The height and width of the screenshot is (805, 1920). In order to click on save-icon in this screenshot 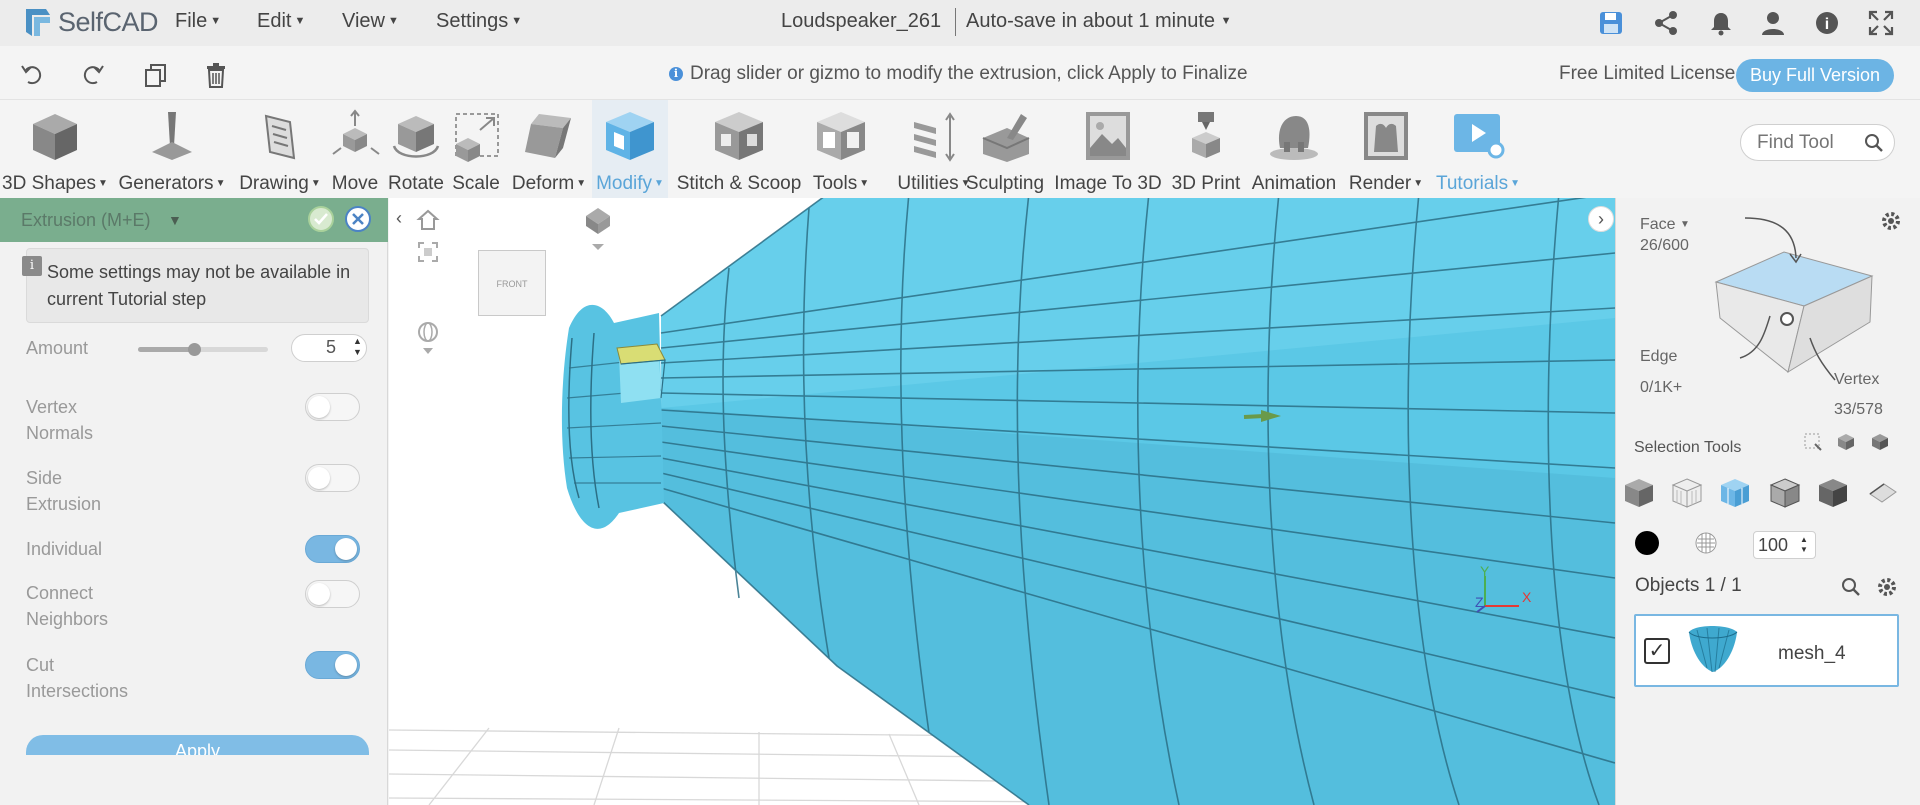, I will do `click(1611, 23)`.